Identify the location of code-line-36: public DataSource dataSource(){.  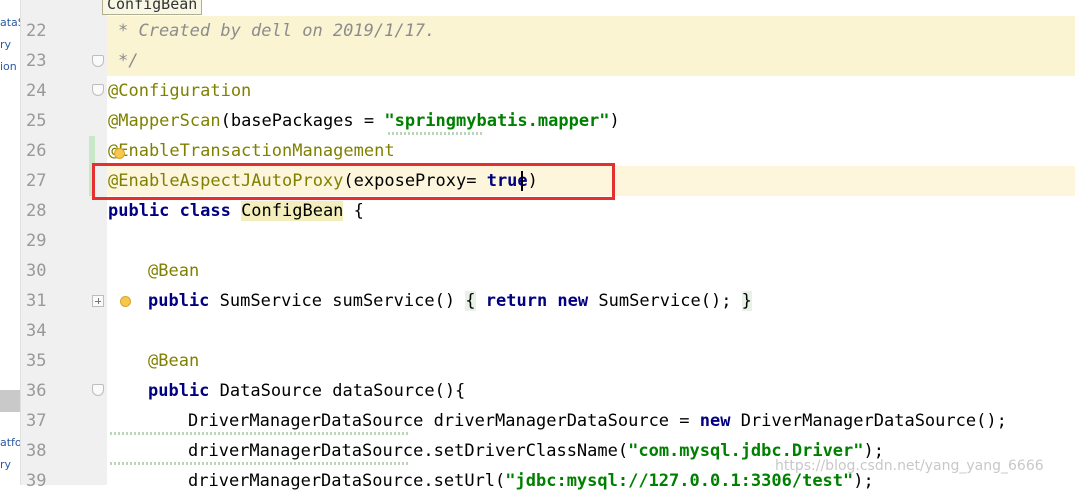
(306, 391).